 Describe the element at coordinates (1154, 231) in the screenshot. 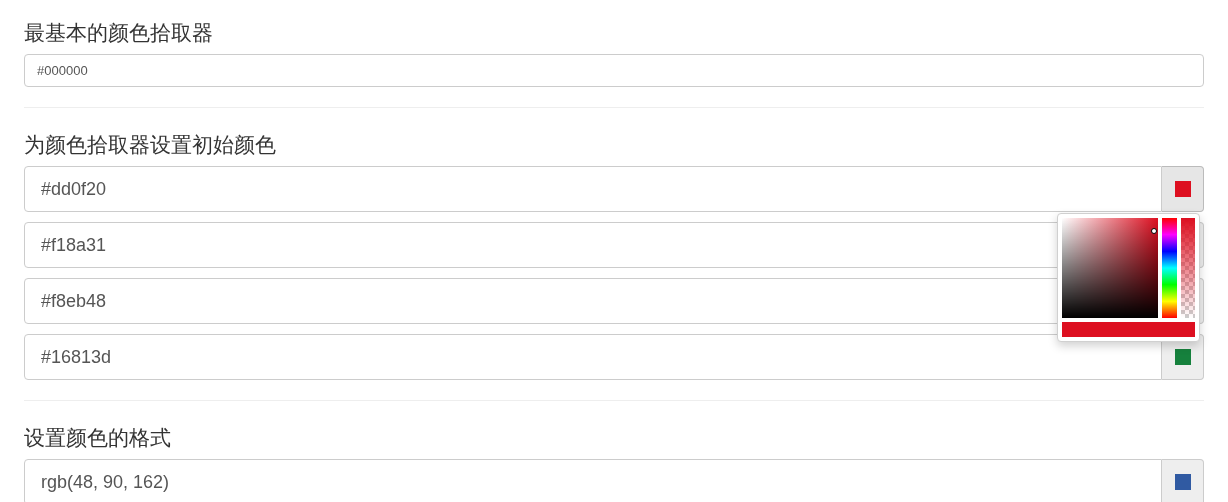

I see `picker-cursor-icon` at that location.